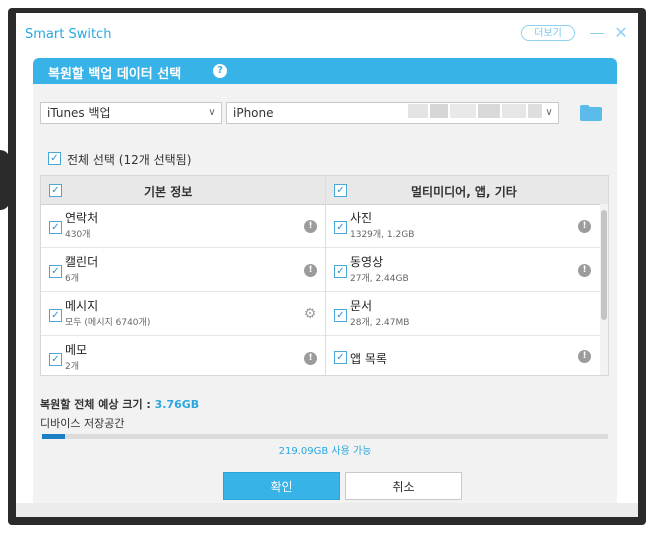  What do you see at coordinates (131, 113) in the screenshot?
I see `backup-type-select: iTunes 백업 ∨` at bounding box center [131, 113].